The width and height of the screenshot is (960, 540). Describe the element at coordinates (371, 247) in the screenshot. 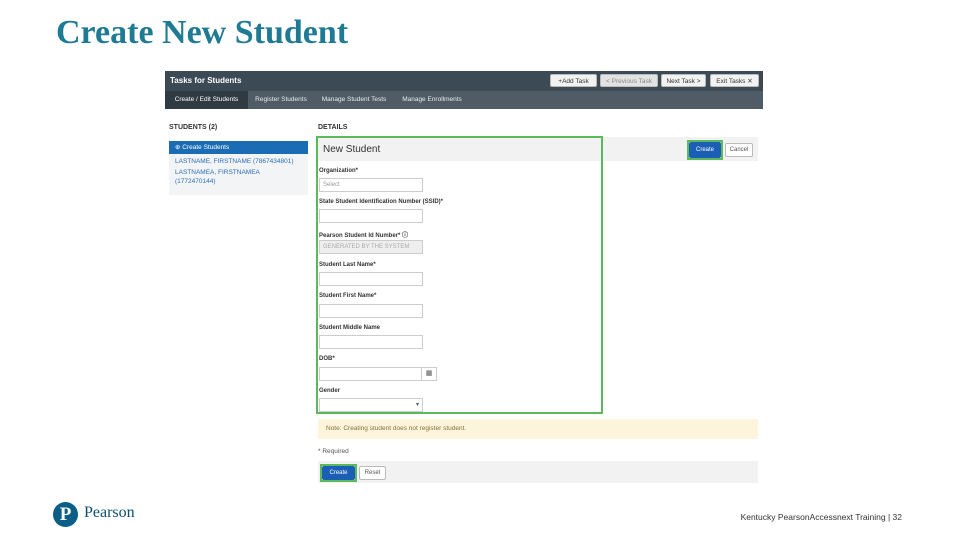

I see `pearson-id-field: GENERATED BY THE SYSTEM` at that location.